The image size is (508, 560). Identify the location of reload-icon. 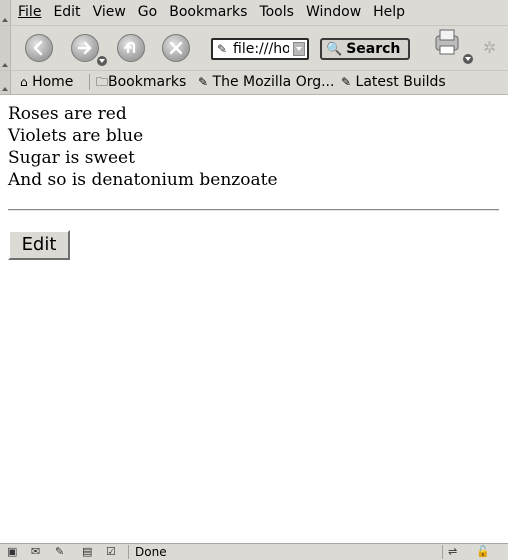
(130, 47).